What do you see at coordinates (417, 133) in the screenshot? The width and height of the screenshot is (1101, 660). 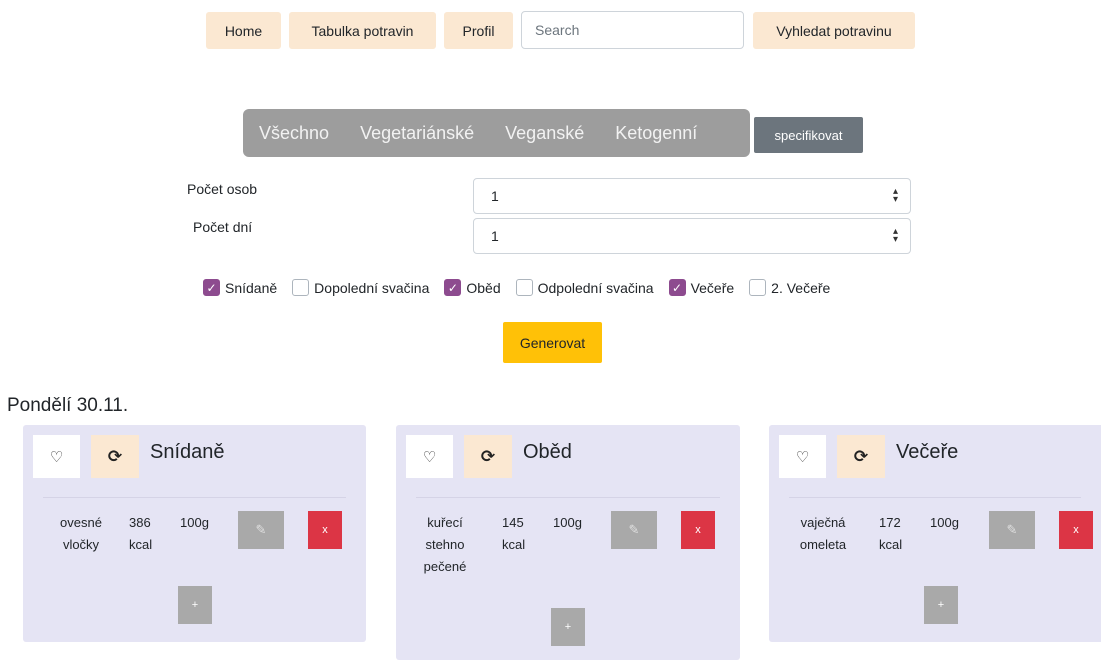 I see `diet-tab-vegetarian: Vegetariánské` at bounding box center [417, 133].